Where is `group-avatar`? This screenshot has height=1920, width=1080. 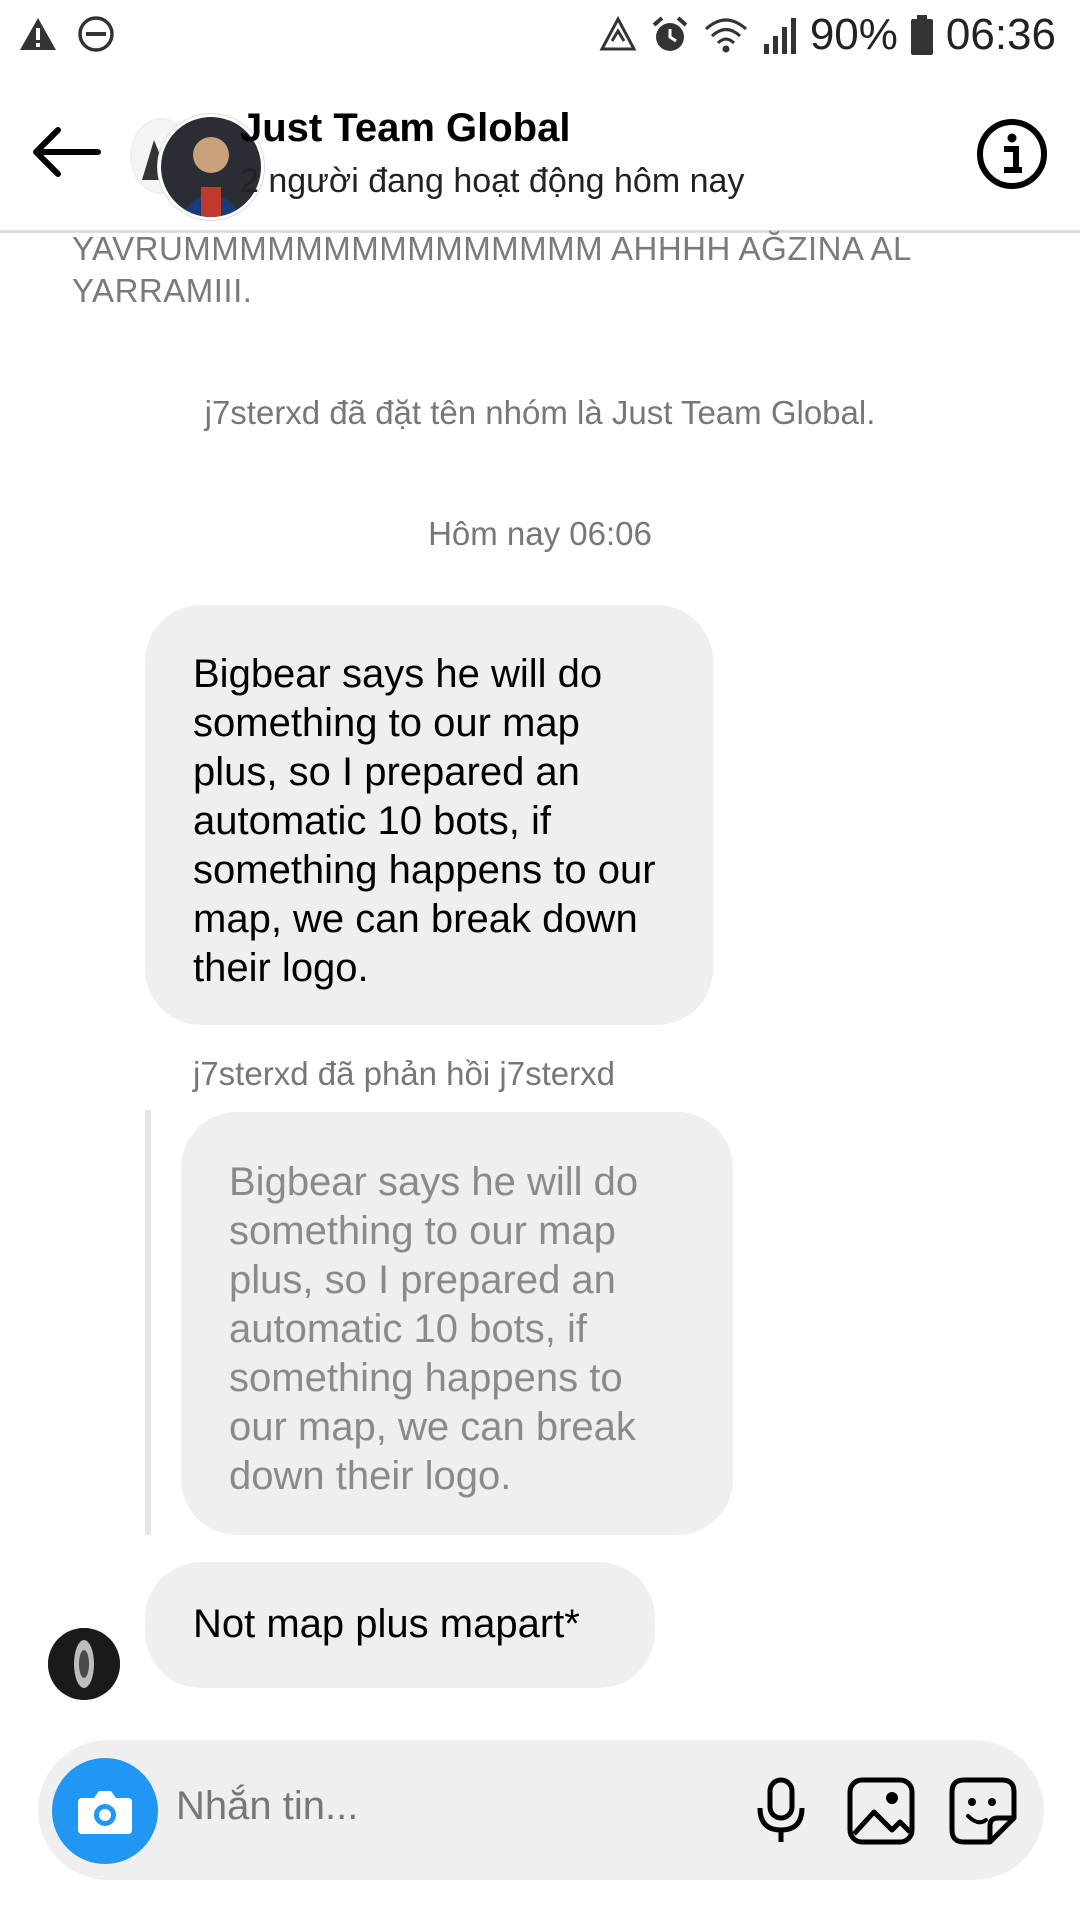 group-avatar is located at coordinates (197, 167).